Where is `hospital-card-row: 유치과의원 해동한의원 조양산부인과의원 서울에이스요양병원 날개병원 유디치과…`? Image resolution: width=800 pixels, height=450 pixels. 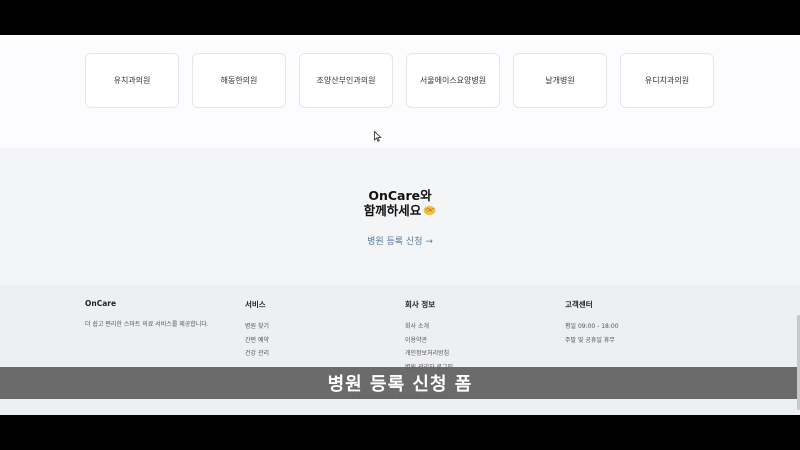
hospital-card-row: 유치과의원 해동한의원 조양산부인과의원 서울에이스요양병원 날개병원 유디치과… is located at coordinates (399, 80).